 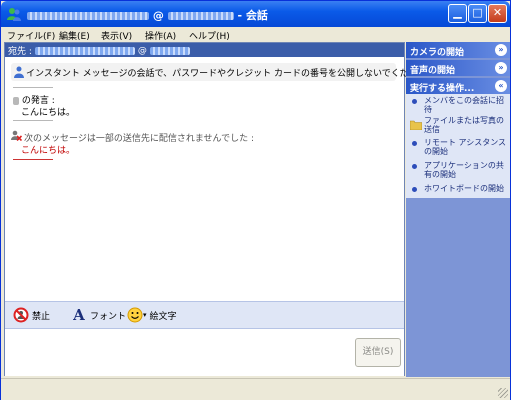 I want to click on status-bar, so click(x=255, y=389).